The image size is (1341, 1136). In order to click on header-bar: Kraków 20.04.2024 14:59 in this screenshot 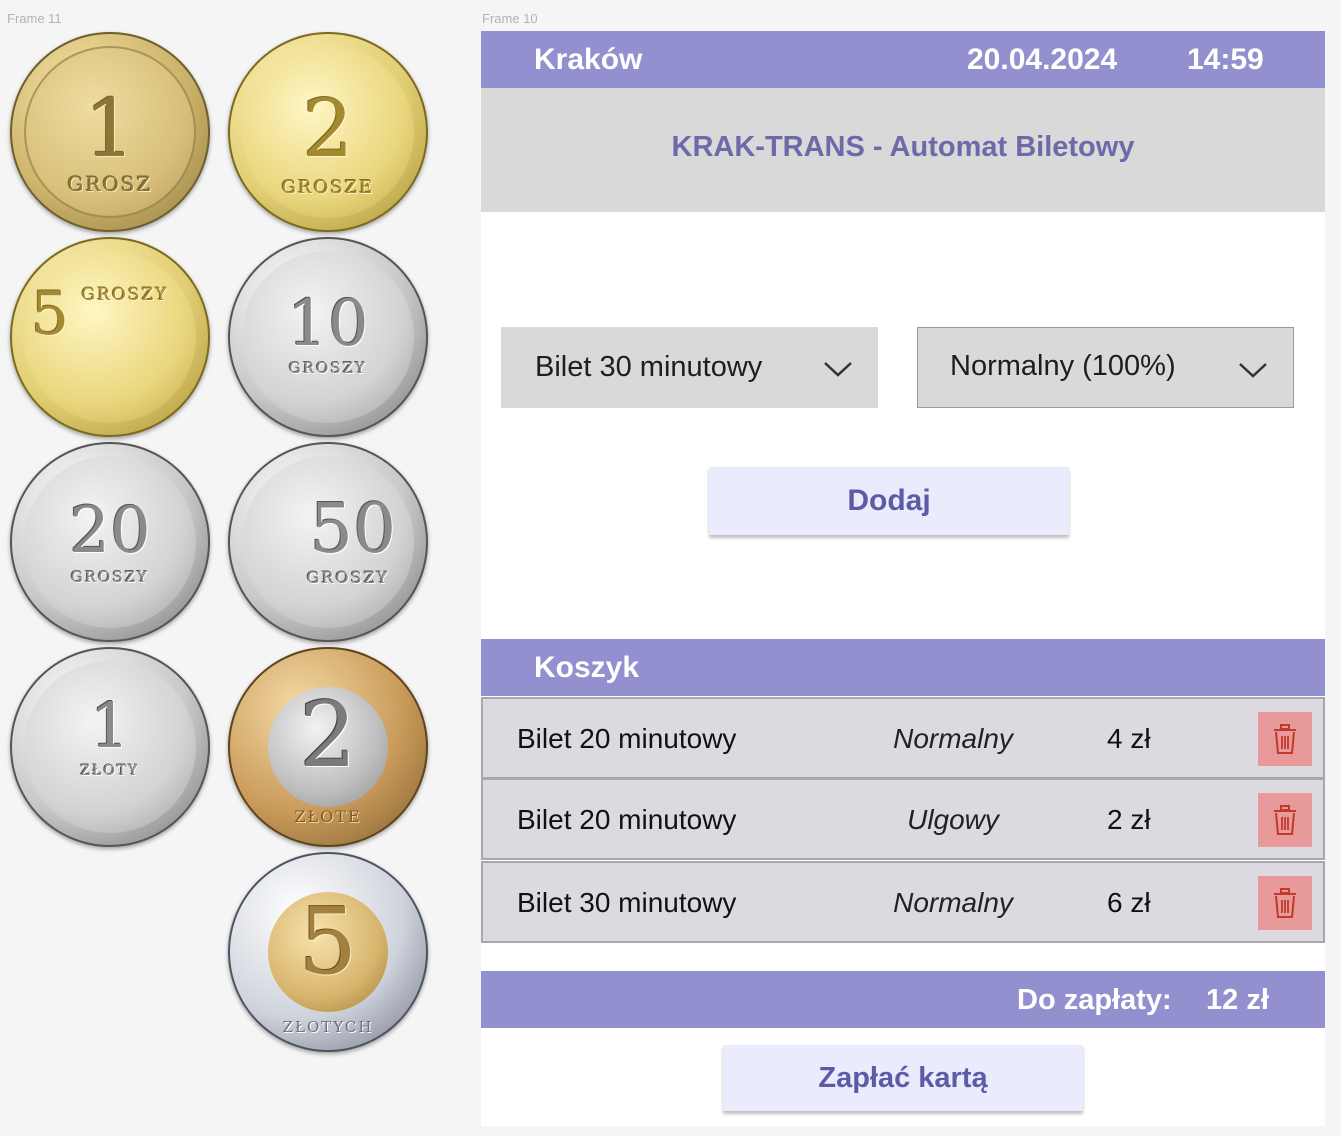, I will do `click(903, 59)`.